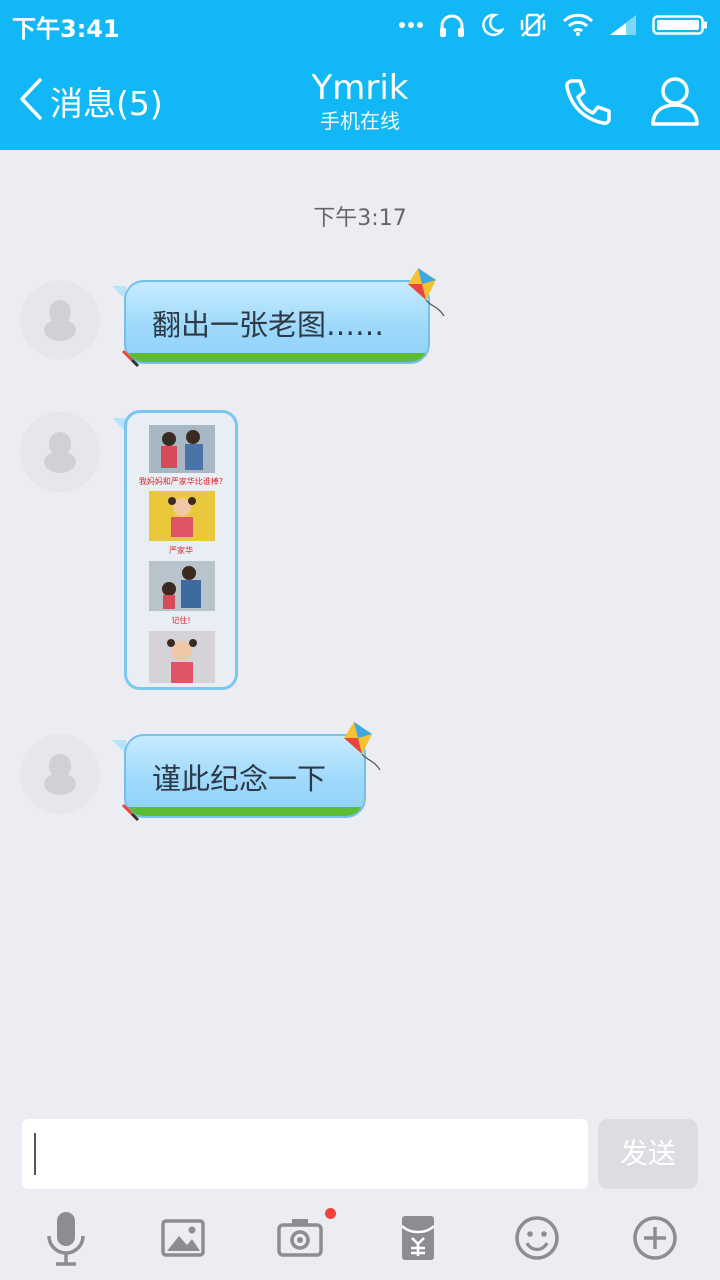 The height and width of the screenshot is (1280, 720). What do you see at coordinates (553, 25) in the screenshot?
I see `status-icons` at bounding box center [553, 25].